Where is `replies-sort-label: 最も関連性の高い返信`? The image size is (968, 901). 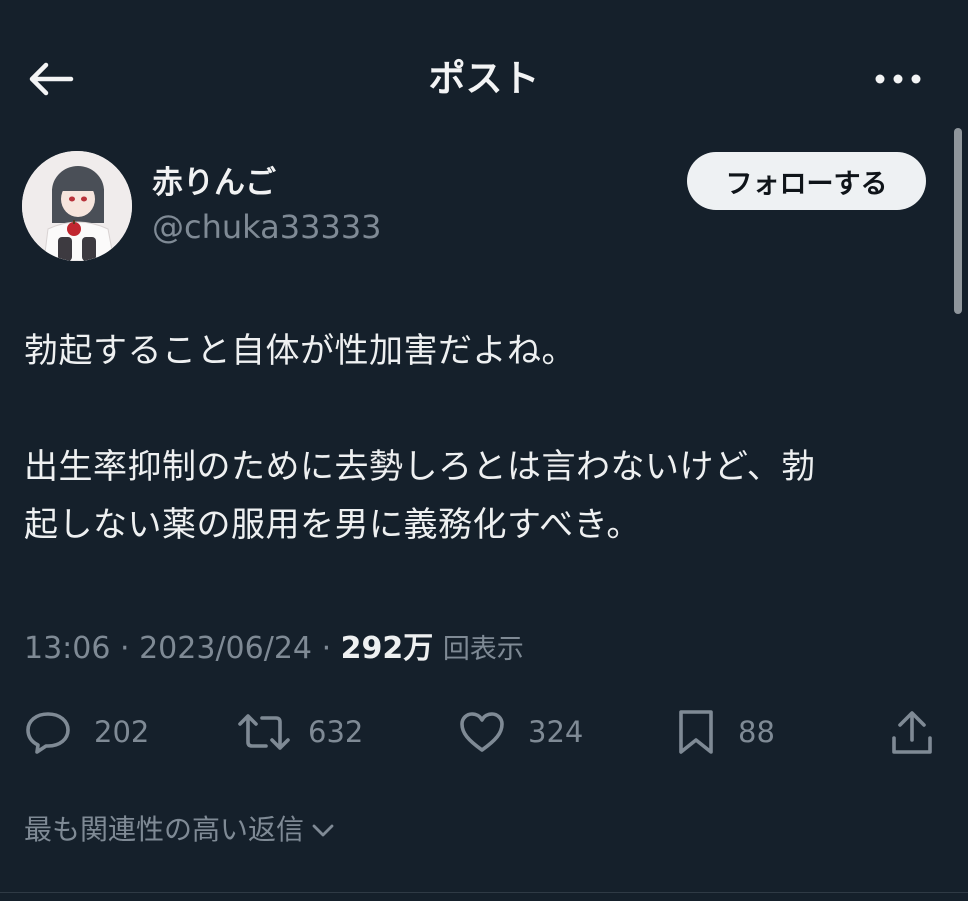
replies-sort-label: 最も関連性の高い返信 is located at coordinates (164, 829).